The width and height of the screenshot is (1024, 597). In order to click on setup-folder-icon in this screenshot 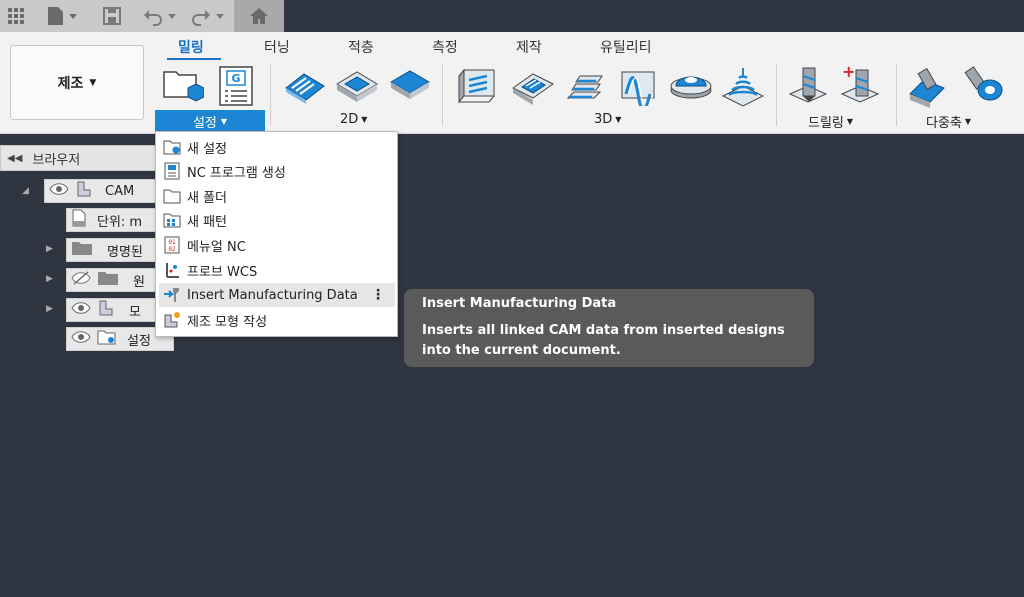, I will do `click(107, 339)`.